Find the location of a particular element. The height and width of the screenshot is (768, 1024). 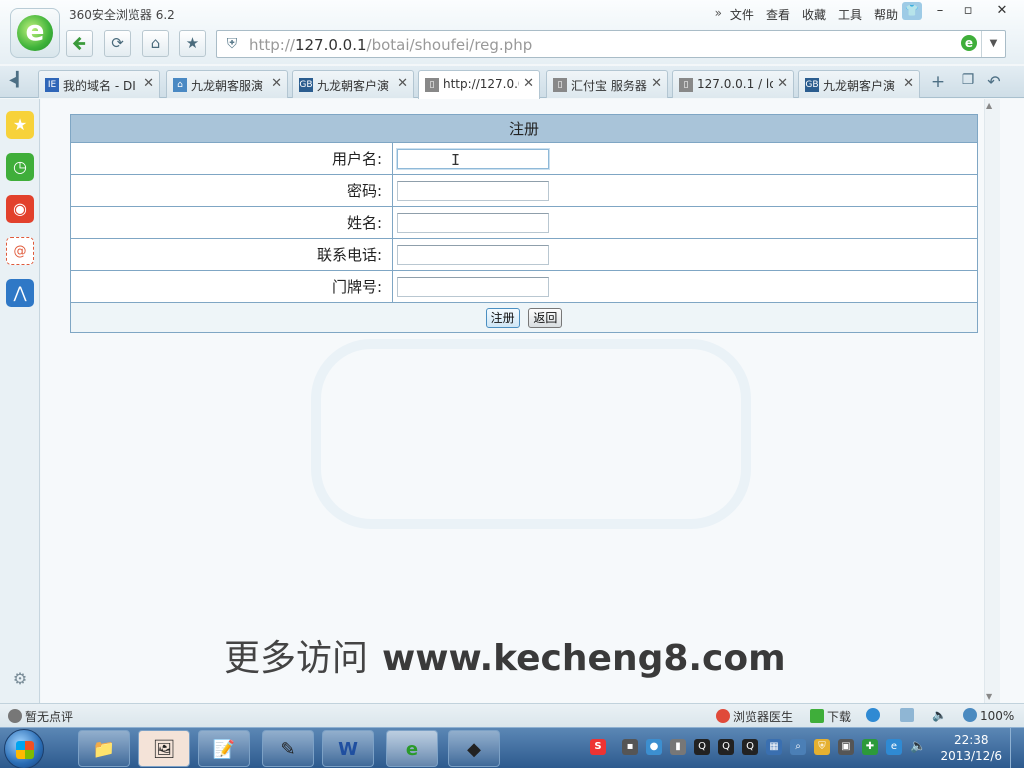

menu-overflow-icon: » is located at coordinates (716, 14).